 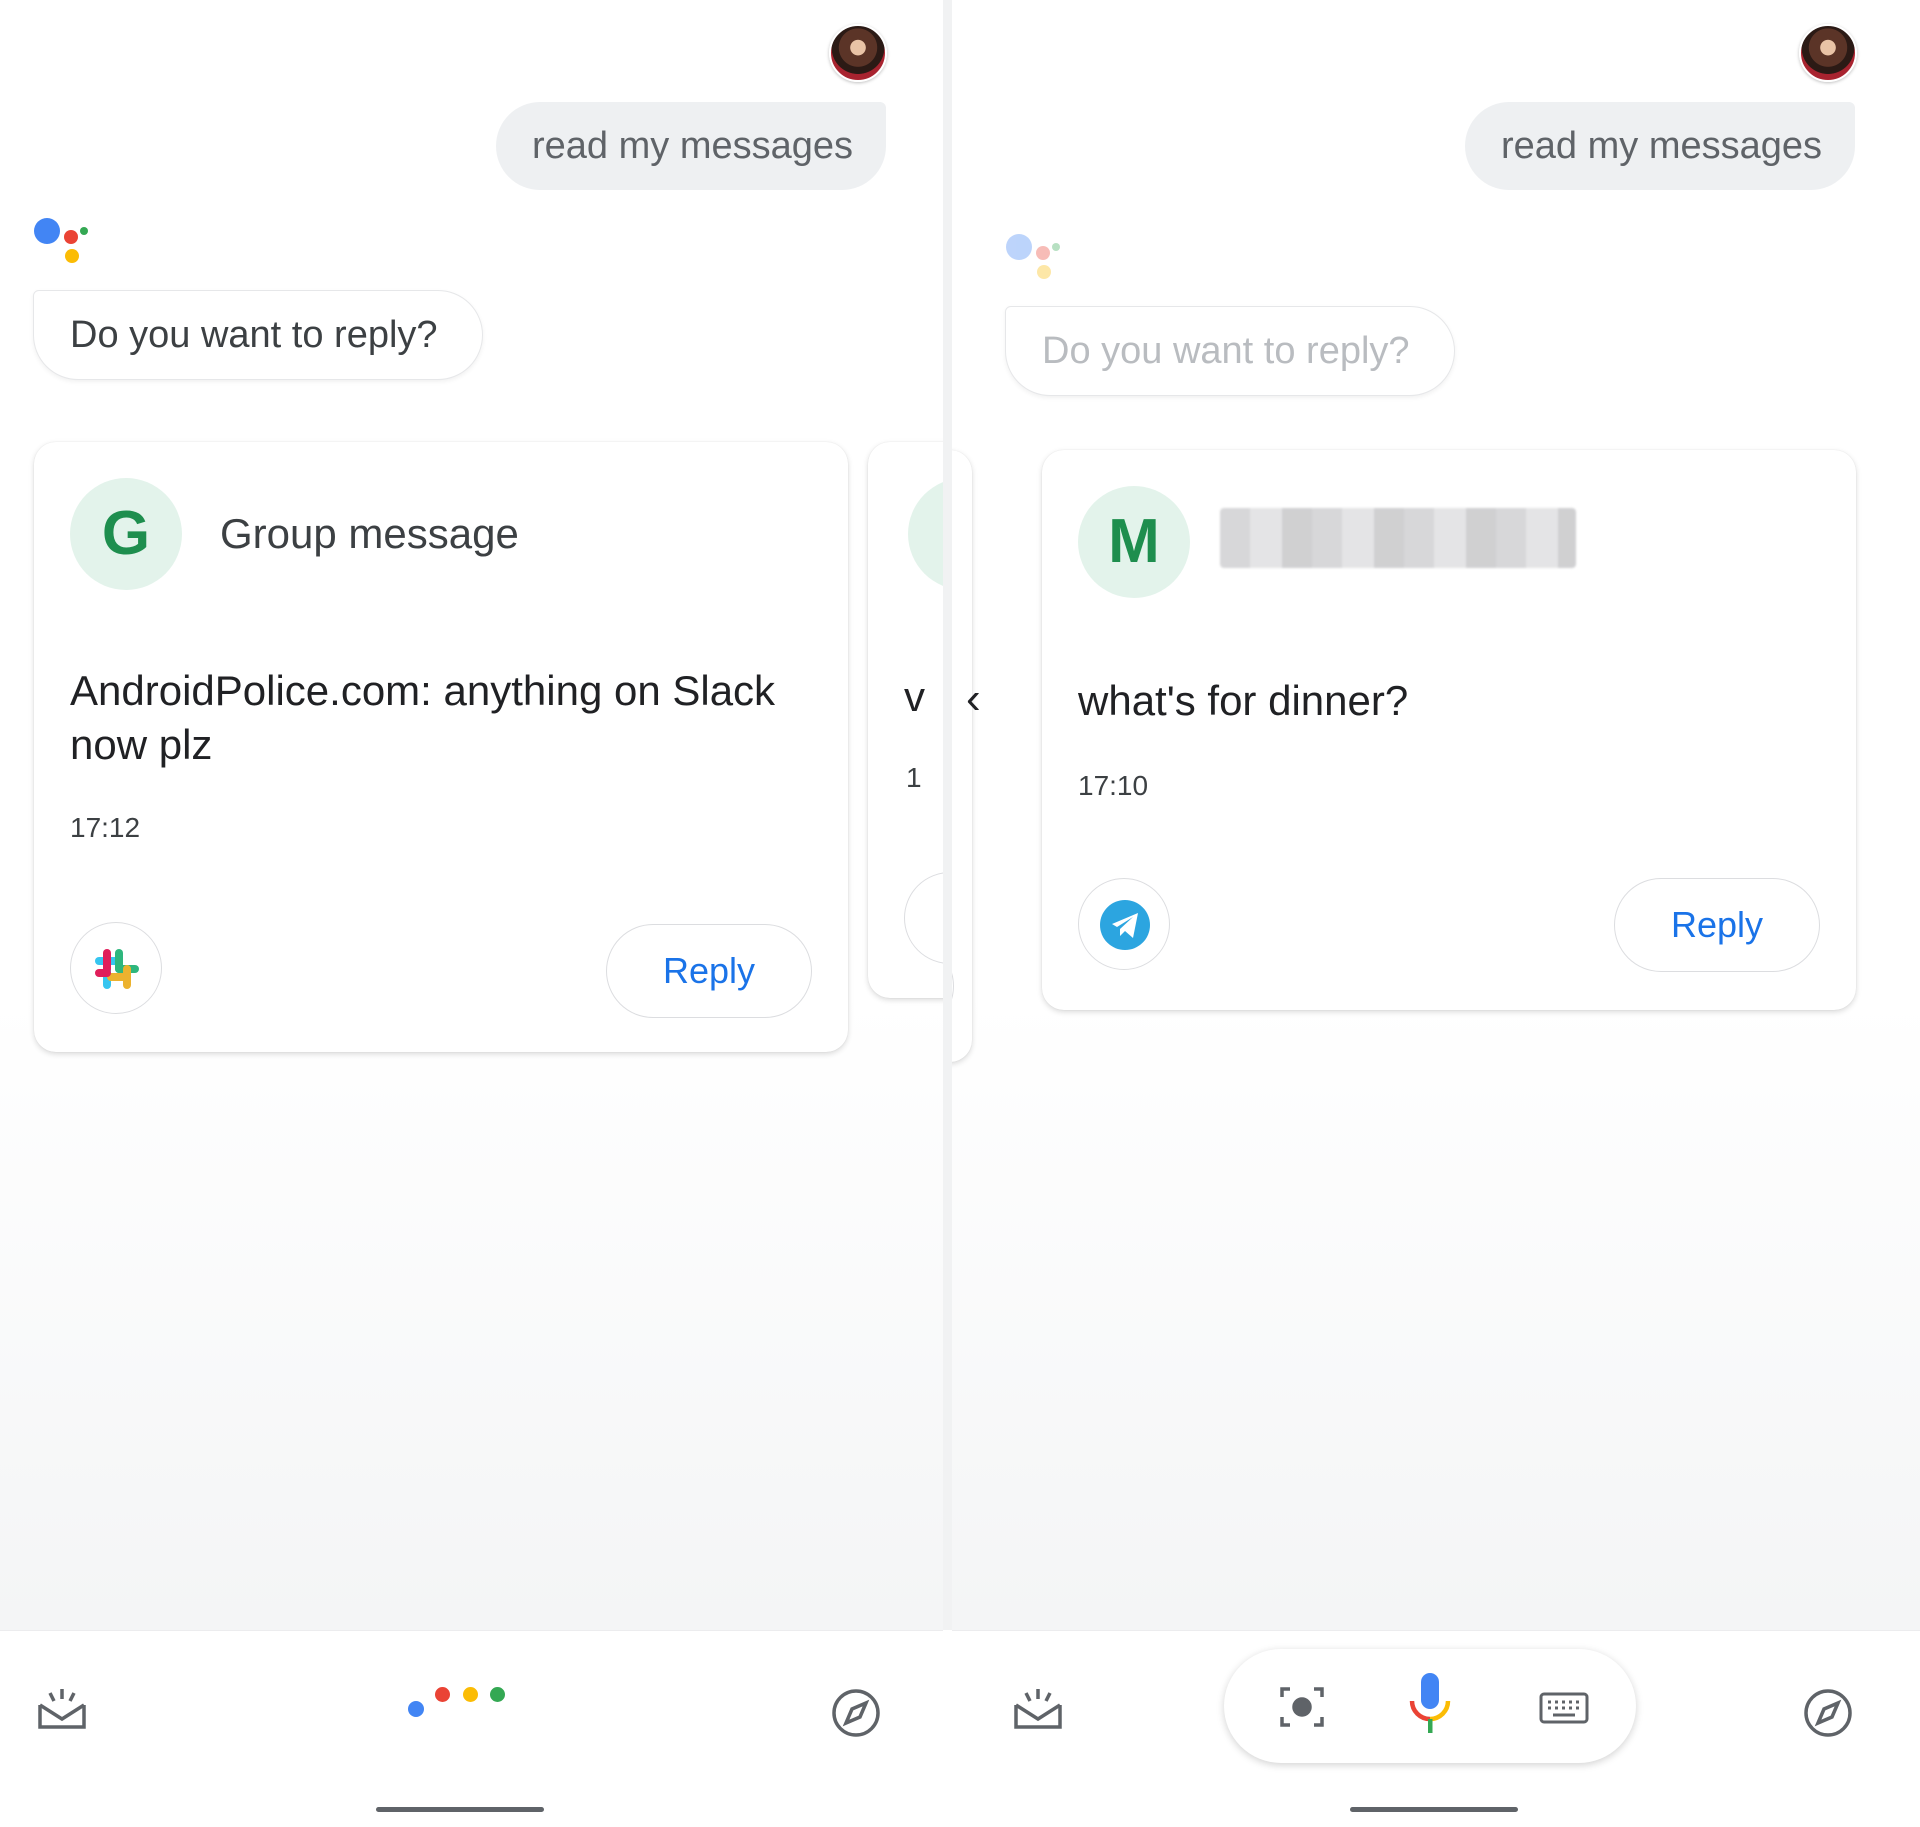 What do you see at coordinates (126, 534) in the screenshot?
I see `sender-avatar: G` at bounding box center [126, 534].